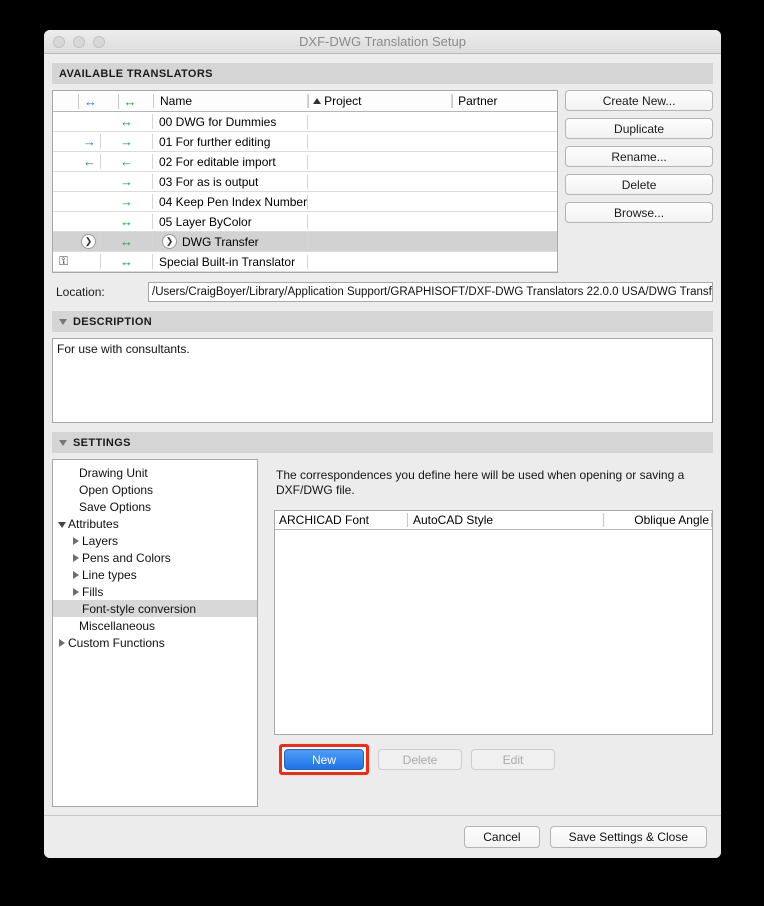 The image size is (764, 906). What do you see at coordinates (155, 472) in the screenshot?
I see `tree-item-drawing-unit: Drawing Unit` at bounding box center [155, 472].